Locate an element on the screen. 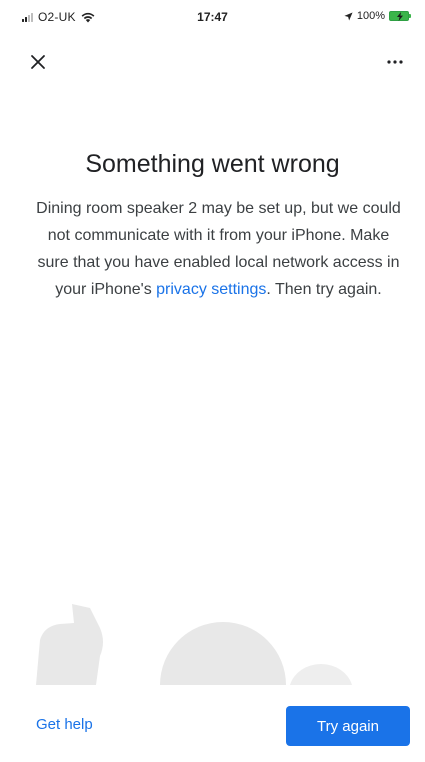  location-arrow-icon is located at coordinates (348, 16).